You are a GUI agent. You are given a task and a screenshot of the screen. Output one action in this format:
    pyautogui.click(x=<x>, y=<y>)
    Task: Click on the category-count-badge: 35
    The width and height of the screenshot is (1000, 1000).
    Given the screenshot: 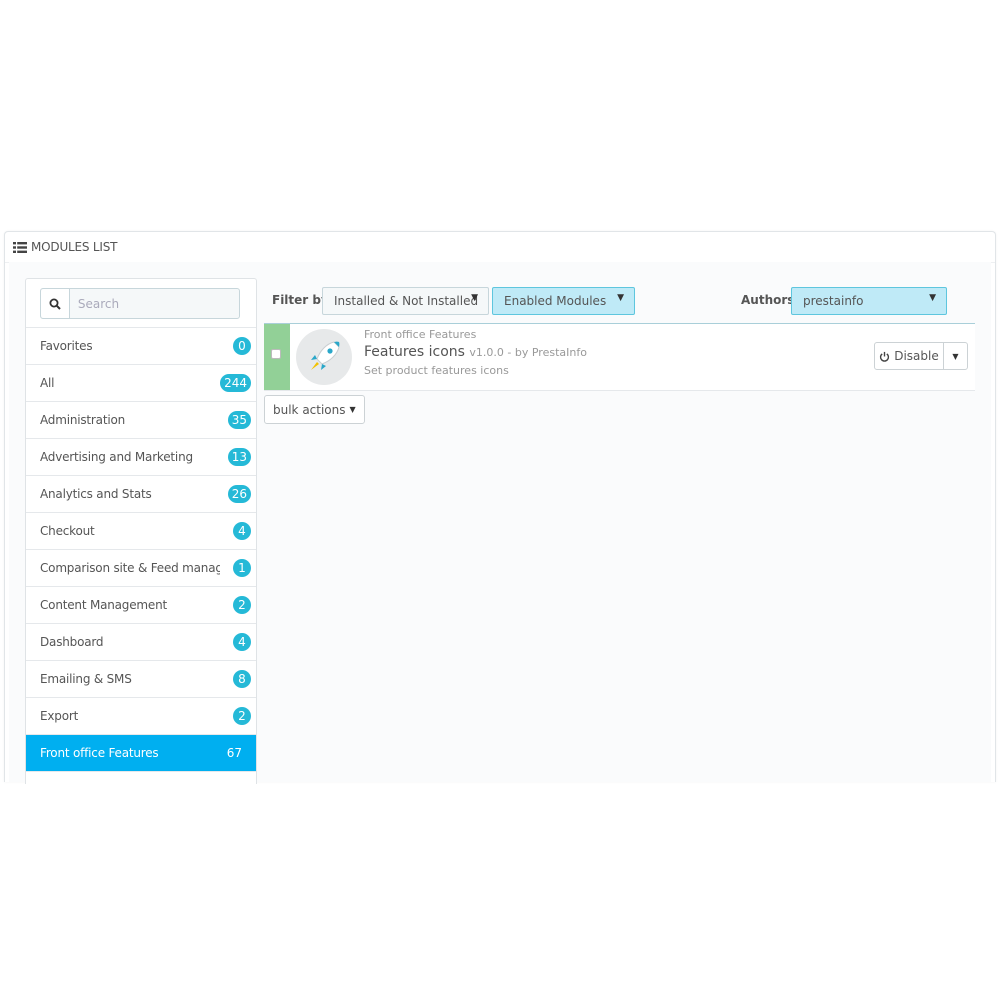 What is the action you would take?
    pyautogui.click(x=239, y=420)
    